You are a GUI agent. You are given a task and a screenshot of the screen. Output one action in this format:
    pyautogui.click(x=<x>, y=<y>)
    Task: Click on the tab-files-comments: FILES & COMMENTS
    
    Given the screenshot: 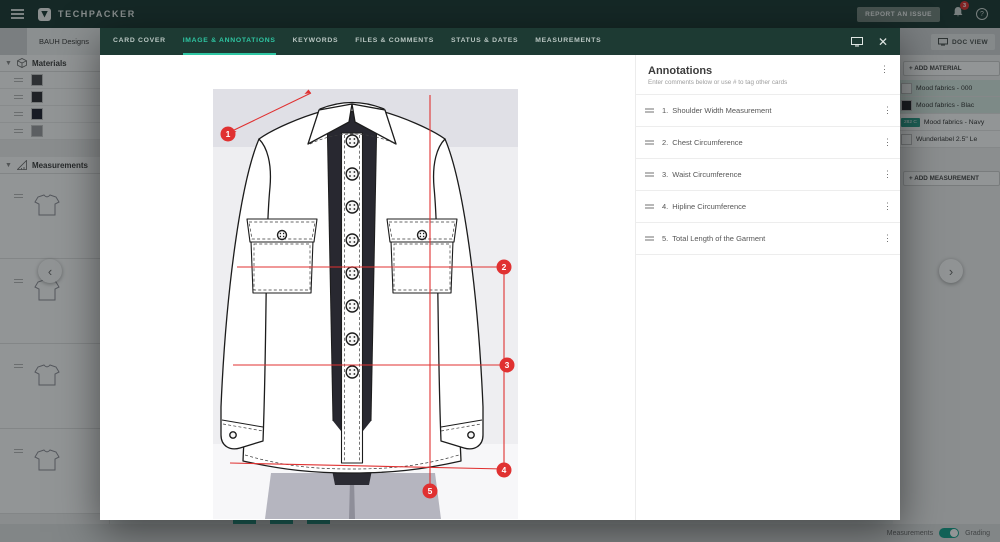 What is the action you would take?
    pyautogui.click(x=394, y=41)
    